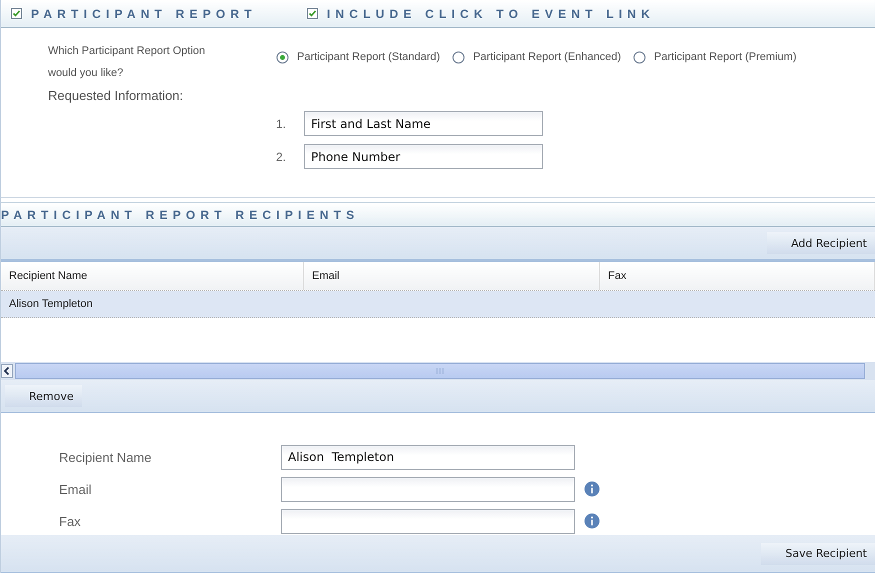 The width and height of the screenshot is (875, 573). What do you see at coordinates (43, 396) in the screenshot?
I see `remove-button: Remove` at bounding box center [43, 396].